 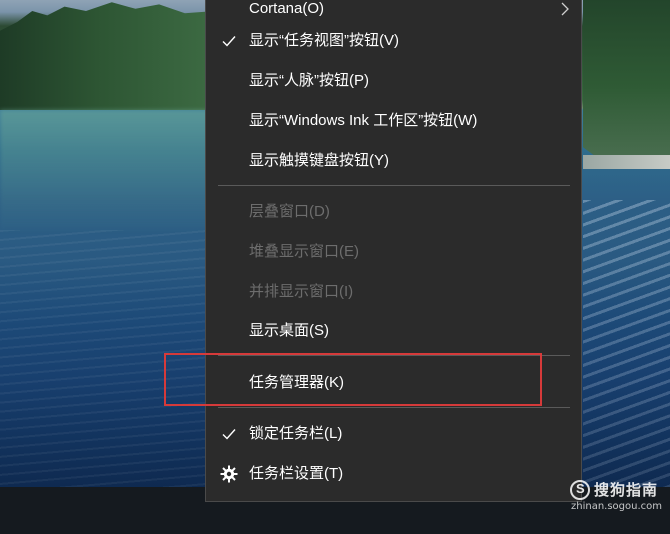 What do you see at coordinates (229, 474) in the screenshot?
I see `gear-icon` at bounding box center [229, 474].